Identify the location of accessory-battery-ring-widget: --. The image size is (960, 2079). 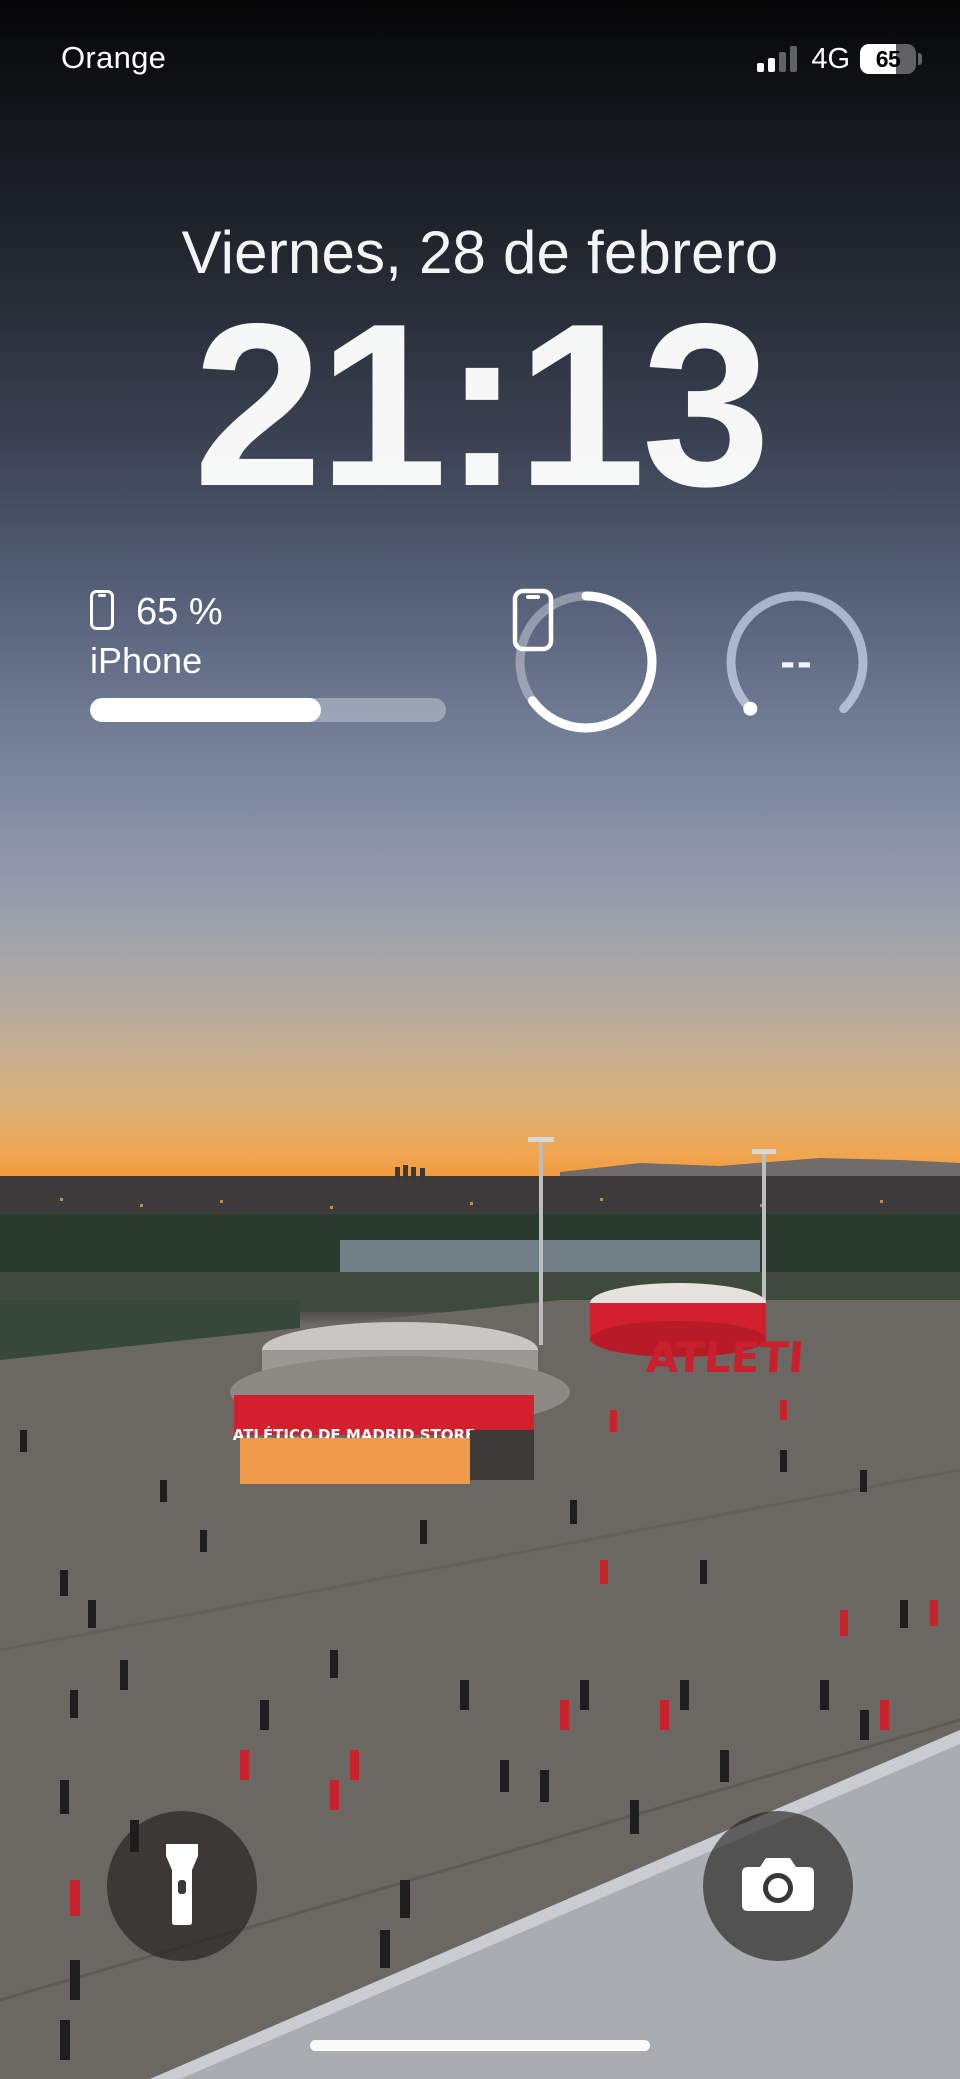
(797, 662).